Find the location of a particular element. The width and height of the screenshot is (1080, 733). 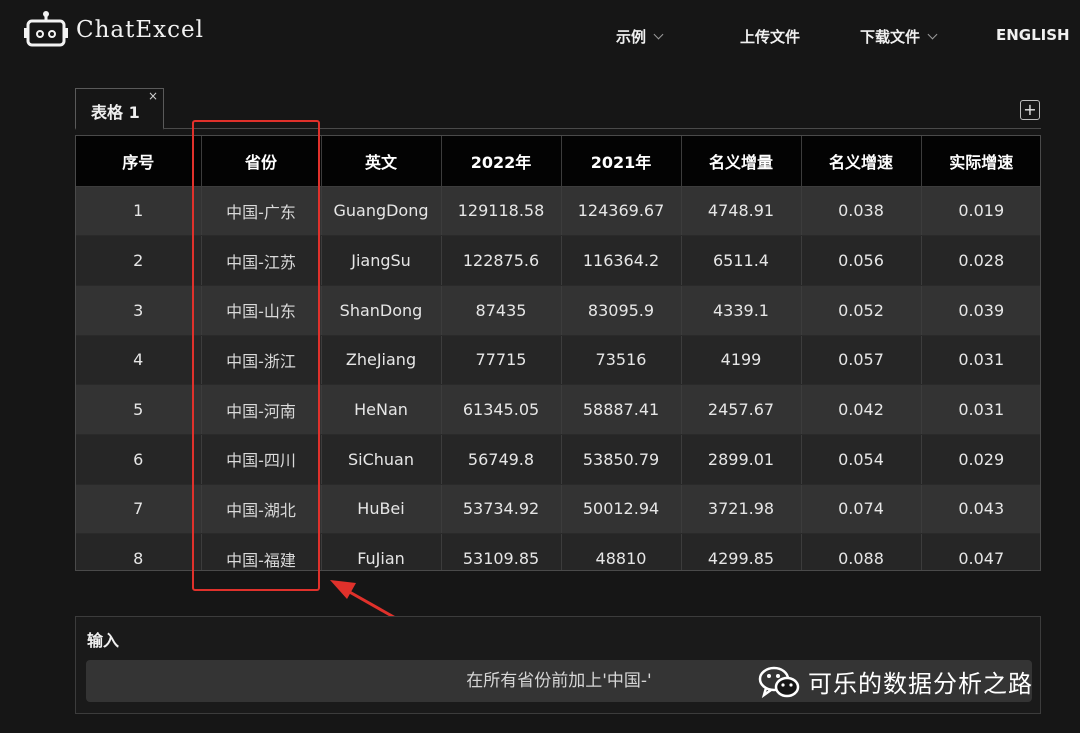

nav-download: 下载文件 is located at coordinates (899, 36).